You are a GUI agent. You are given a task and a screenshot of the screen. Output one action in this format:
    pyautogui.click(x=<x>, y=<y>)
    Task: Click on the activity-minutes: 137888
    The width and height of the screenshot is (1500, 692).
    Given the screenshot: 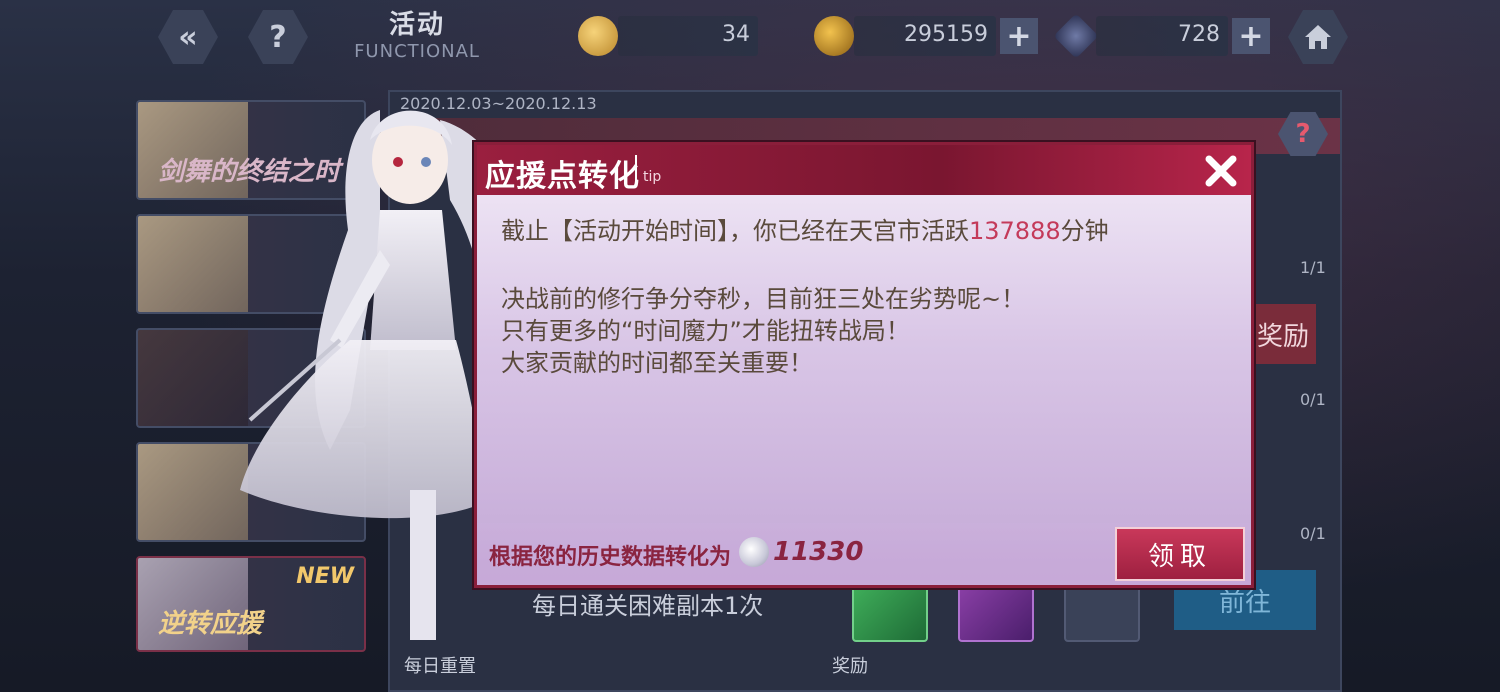 What is the action you would take?
    pyautogui.click(x=1015, y=231)
    